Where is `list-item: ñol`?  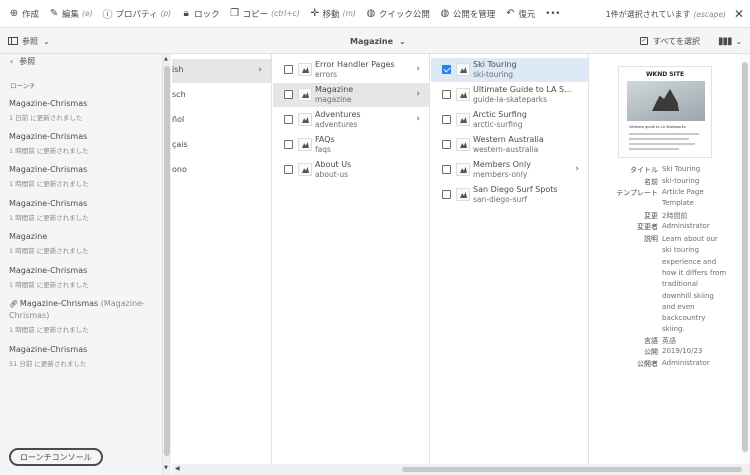
list-item: ñol is located at coordinates (221, 121).